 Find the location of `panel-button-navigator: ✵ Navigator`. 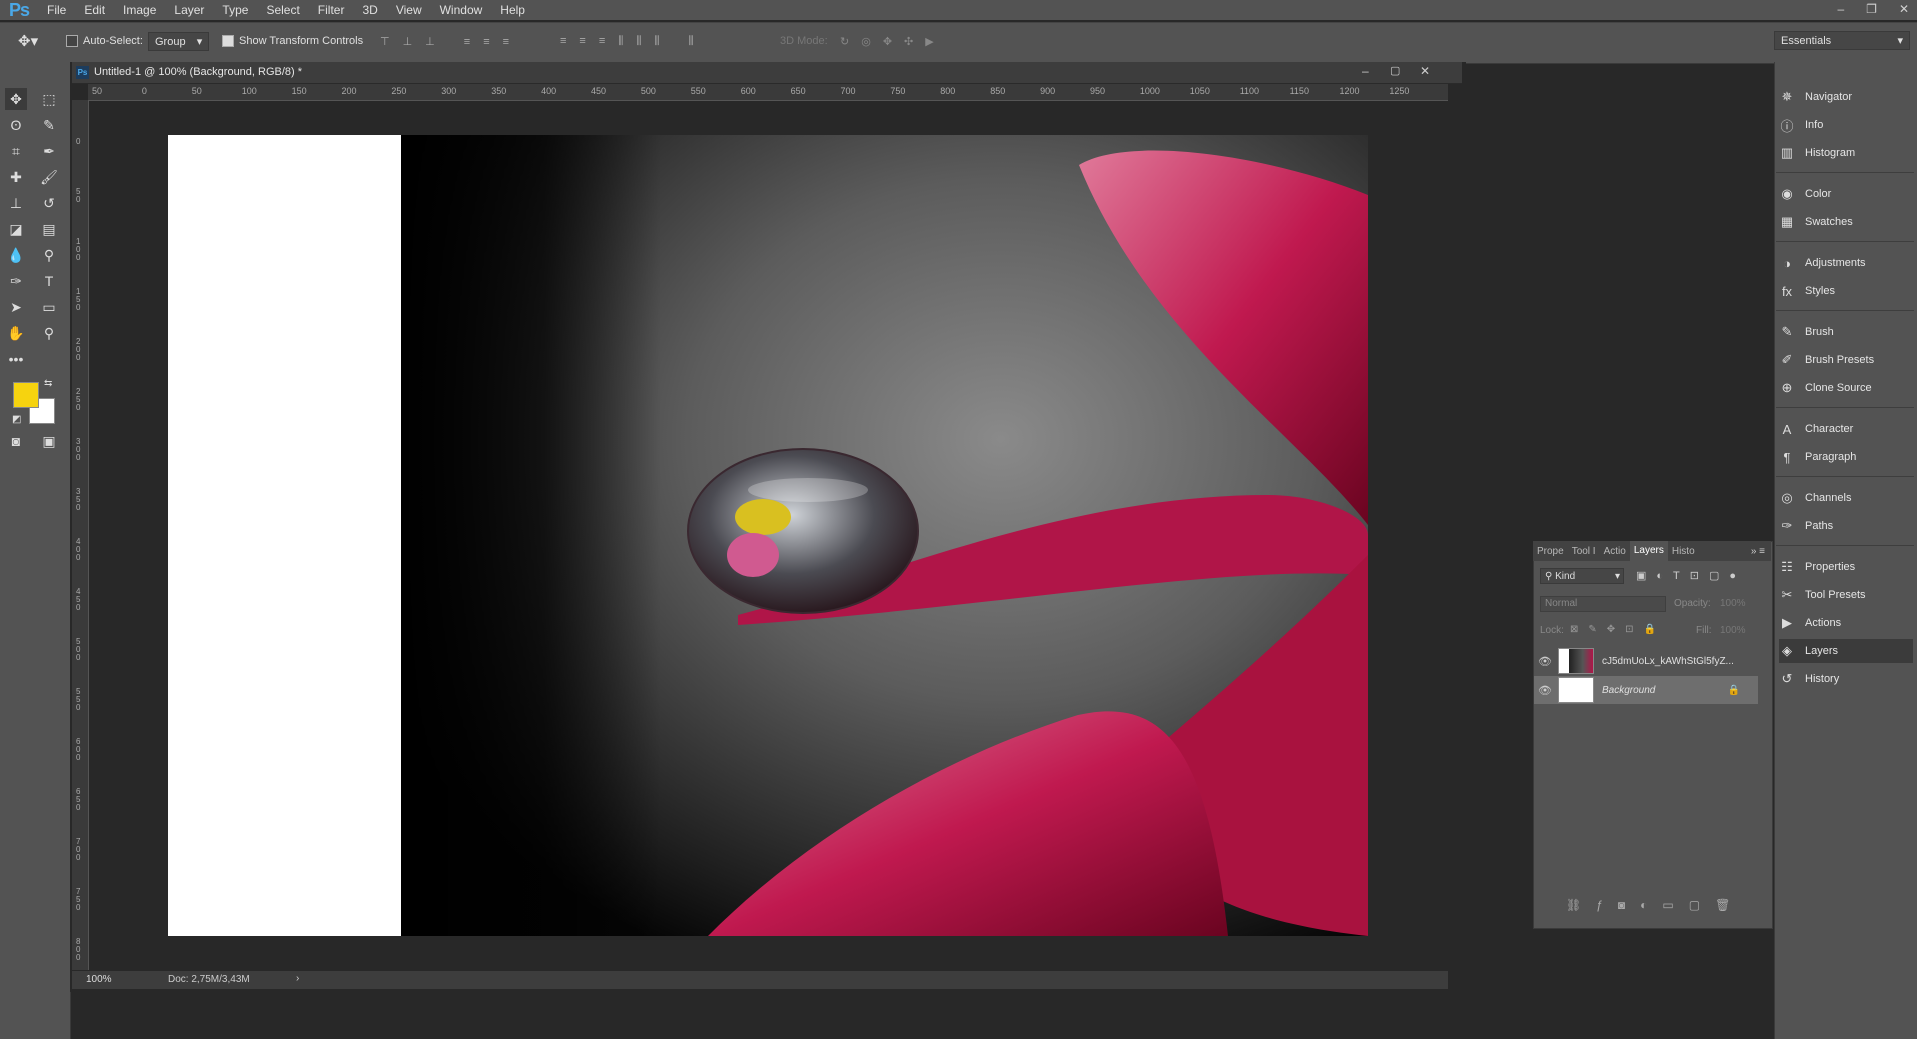

panel-button-navigator: ✵ Navigator is located at coordinates (1846, 97).